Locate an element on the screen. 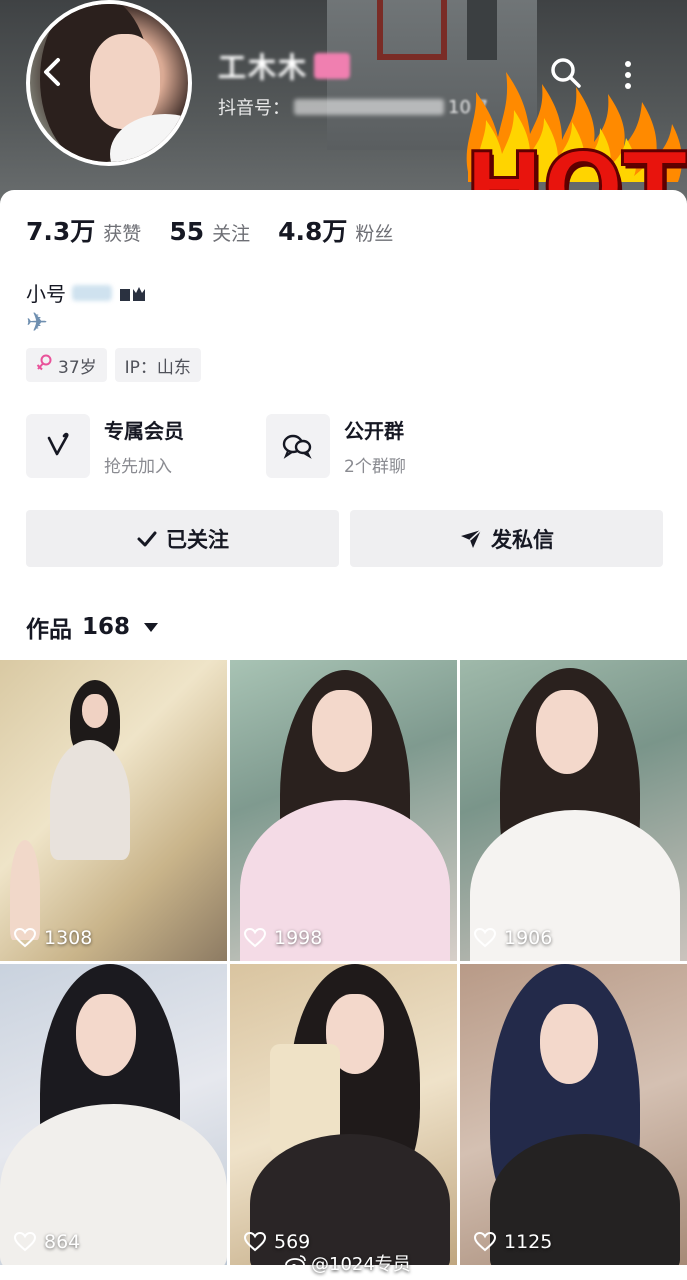 The height and width of the screenshot is (1280, 687). stat-followers: 4.8万 粉丝 is located at coordinates (335, 230).